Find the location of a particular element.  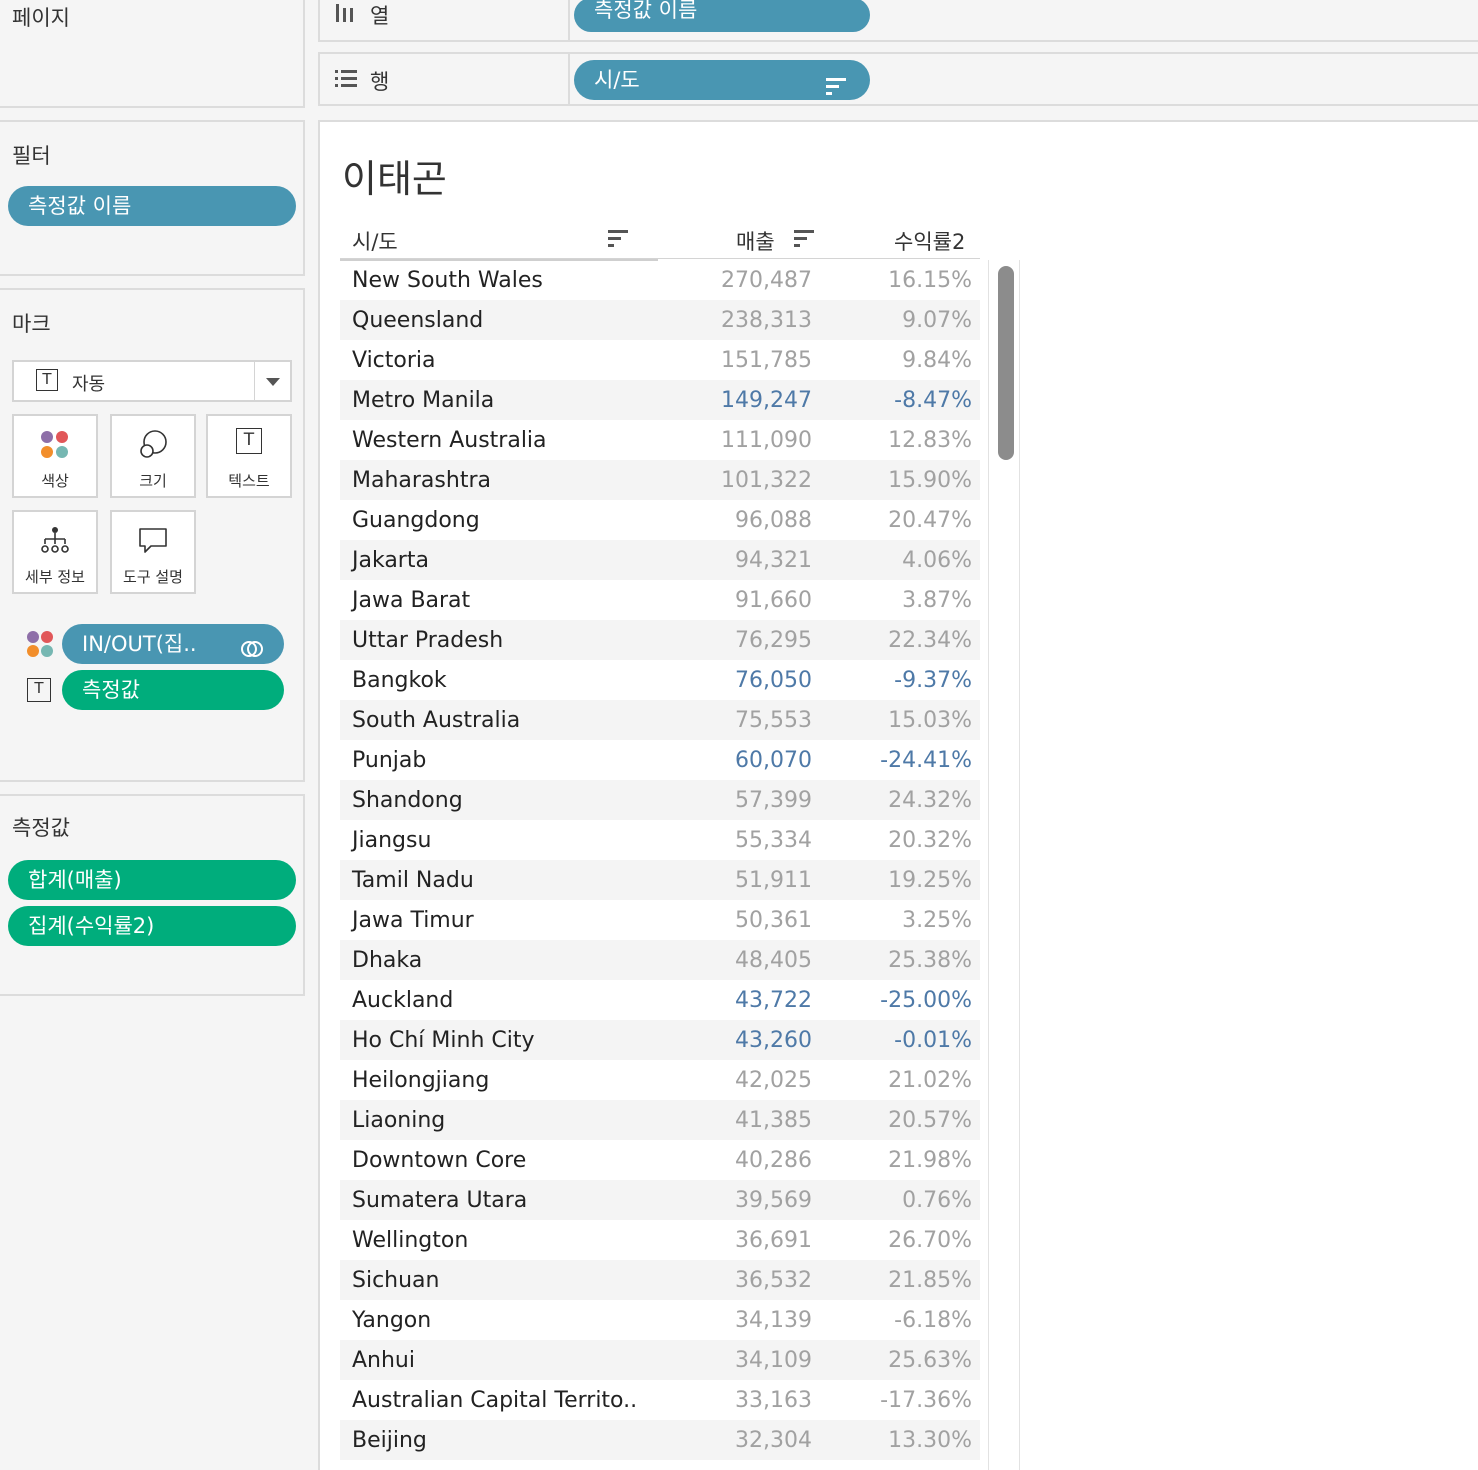

table-row: Sumatera Utara 39,569 0.76% is located at coordinates (660, 1200).